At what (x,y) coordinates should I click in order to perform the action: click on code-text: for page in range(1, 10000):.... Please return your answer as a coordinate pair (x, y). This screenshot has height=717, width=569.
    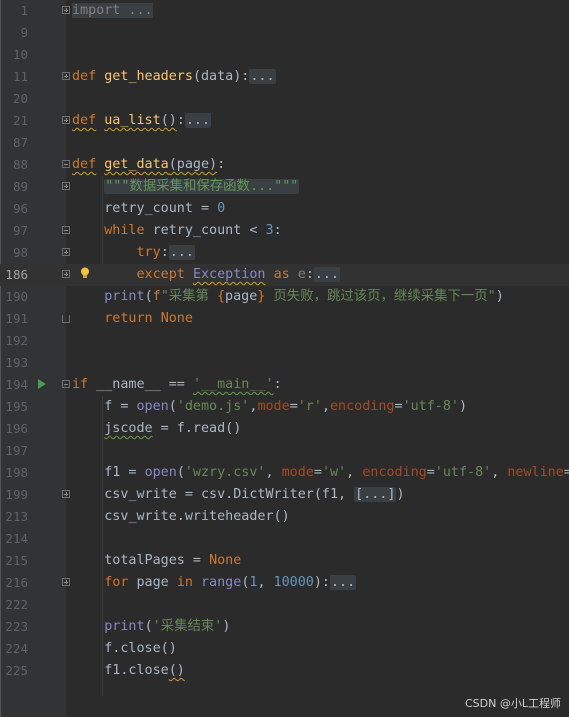
    Looking at the image, I should click on (214, 583).